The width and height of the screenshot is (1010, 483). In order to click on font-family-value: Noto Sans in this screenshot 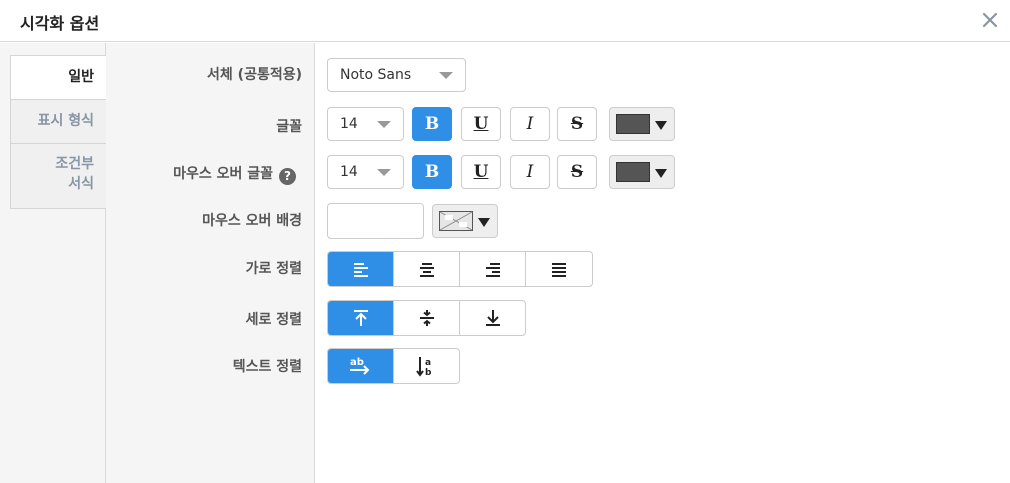, I will do `click(376, 75)`.